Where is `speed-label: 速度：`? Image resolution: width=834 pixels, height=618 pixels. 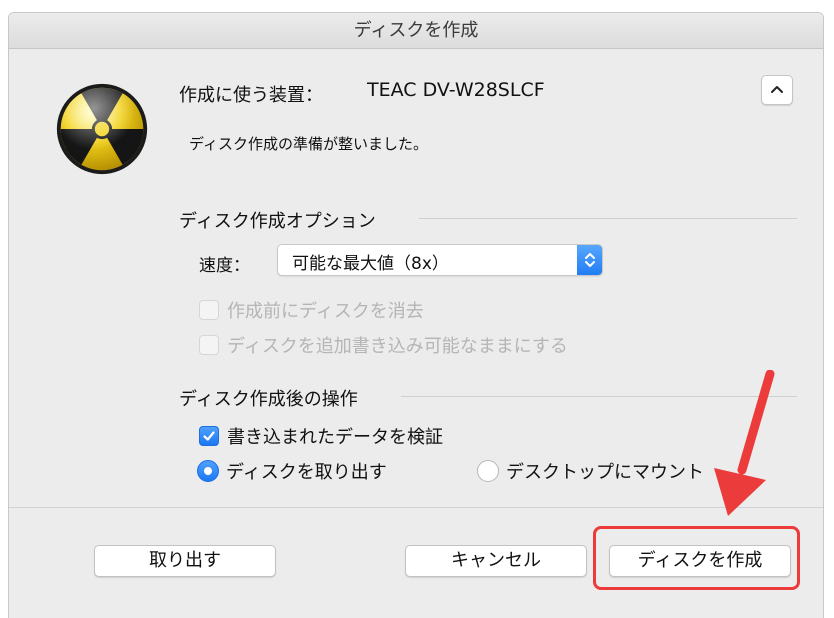 speed-label: 速度： is located at coordinates (224, 266).